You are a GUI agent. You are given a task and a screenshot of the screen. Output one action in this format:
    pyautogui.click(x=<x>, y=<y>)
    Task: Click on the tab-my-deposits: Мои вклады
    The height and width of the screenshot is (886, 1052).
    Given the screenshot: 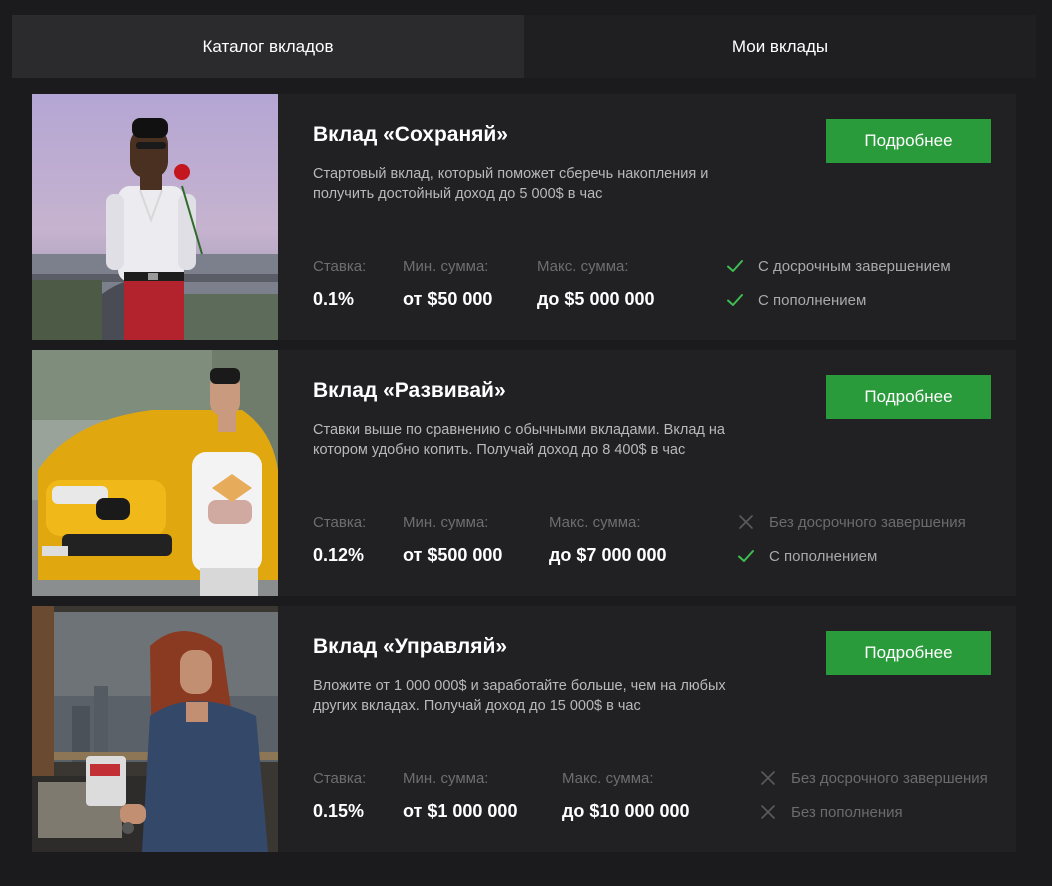 What is the action you would take?
    pyautogui.click(x=780, y=46)
    